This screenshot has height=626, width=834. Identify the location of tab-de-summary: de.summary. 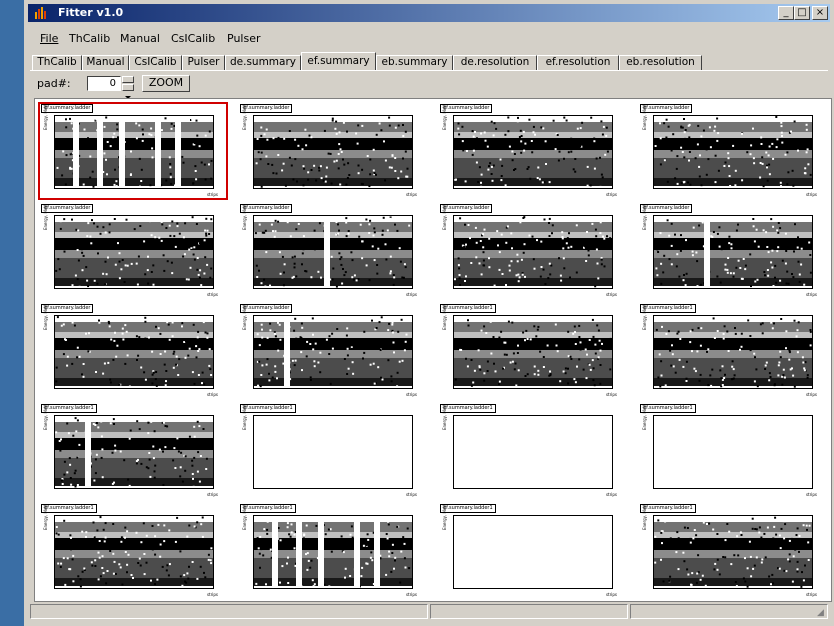
(263, 62).